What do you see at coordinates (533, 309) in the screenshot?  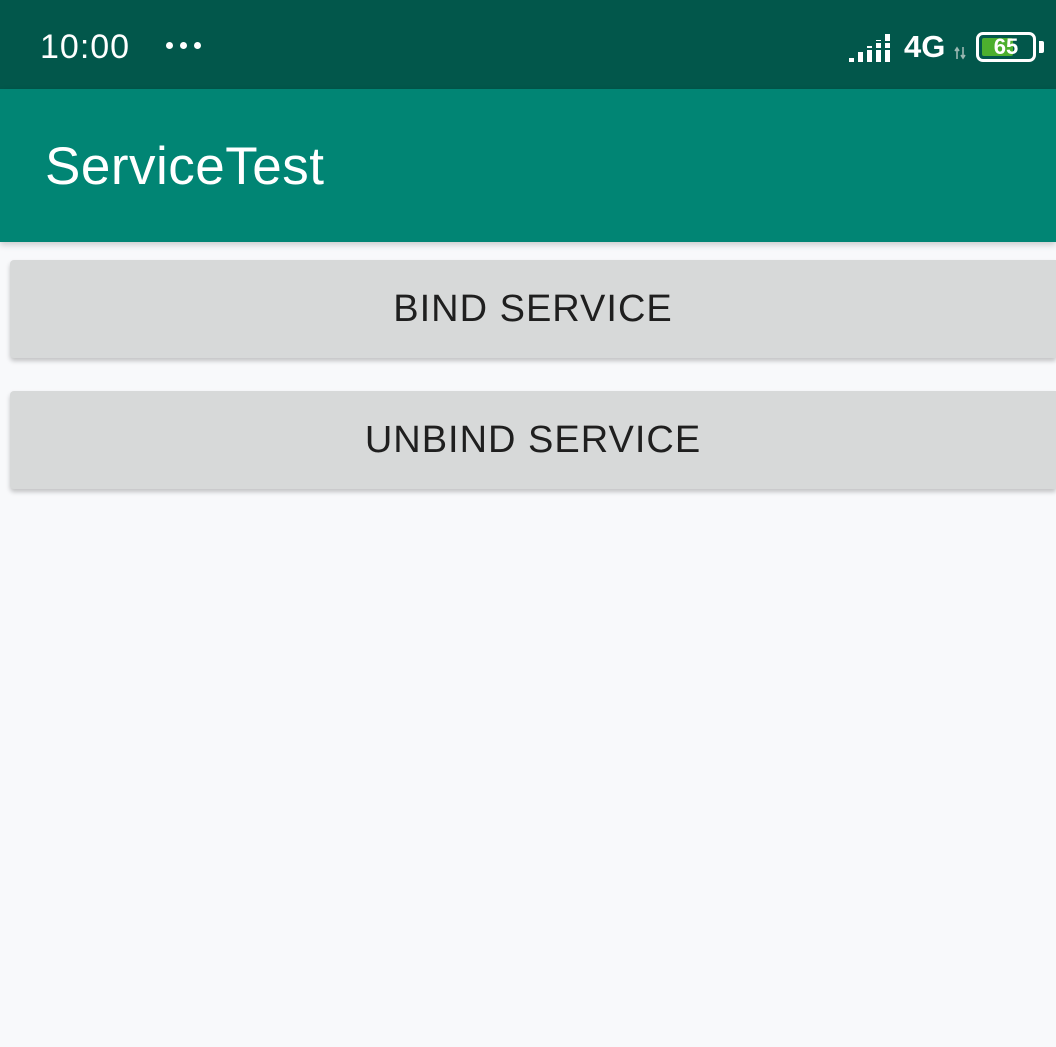 I see `bind-service-button: BIND SERVICE` at bounding box center [533, 309].